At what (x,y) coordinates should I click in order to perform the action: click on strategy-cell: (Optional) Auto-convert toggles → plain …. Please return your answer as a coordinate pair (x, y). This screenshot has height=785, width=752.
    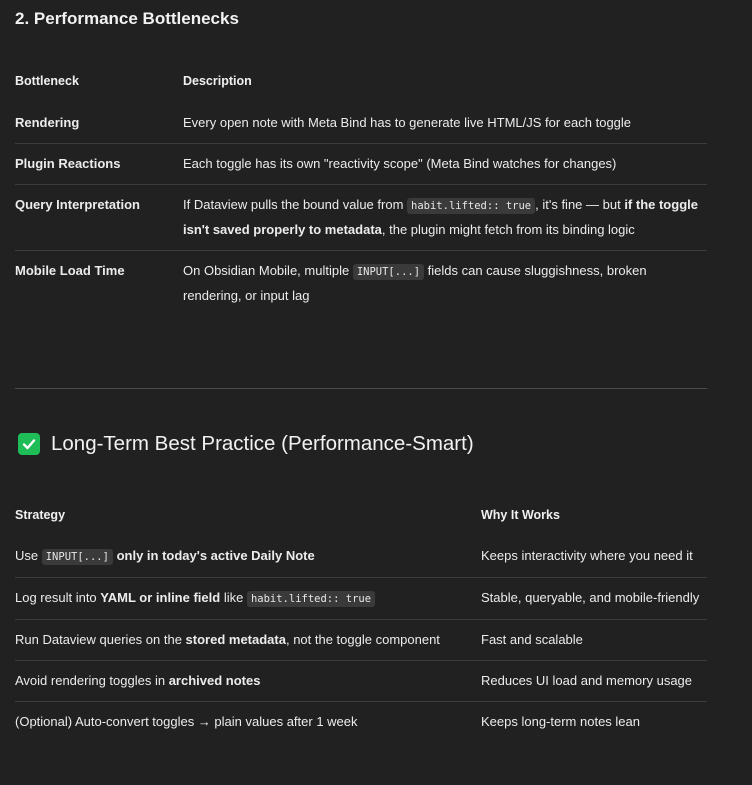
    Looking at the image, I should click on (248, 722).